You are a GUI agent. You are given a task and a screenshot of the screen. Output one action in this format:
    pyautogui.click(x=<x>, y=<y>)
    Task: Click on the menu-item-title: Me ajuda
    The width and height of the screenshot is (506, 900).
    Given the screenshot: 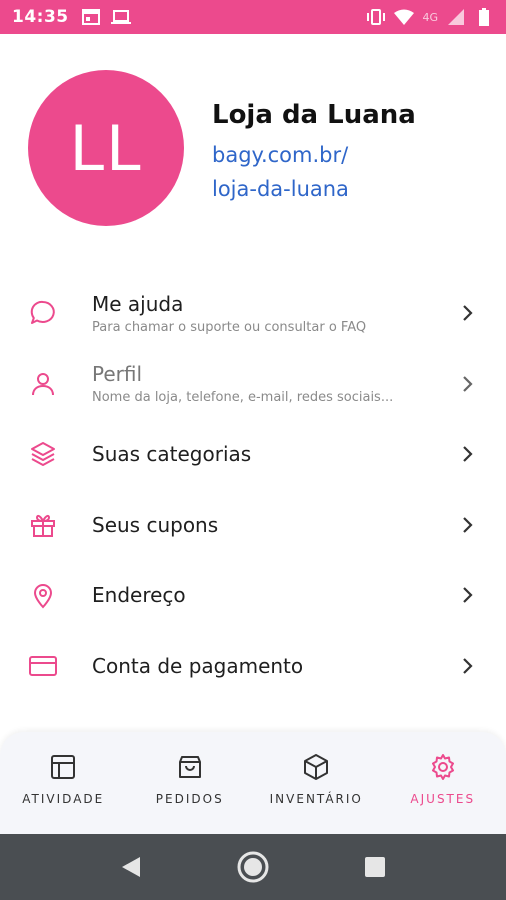 What is the action you would take?
    pyautogui.click(x=138, y=303)
    